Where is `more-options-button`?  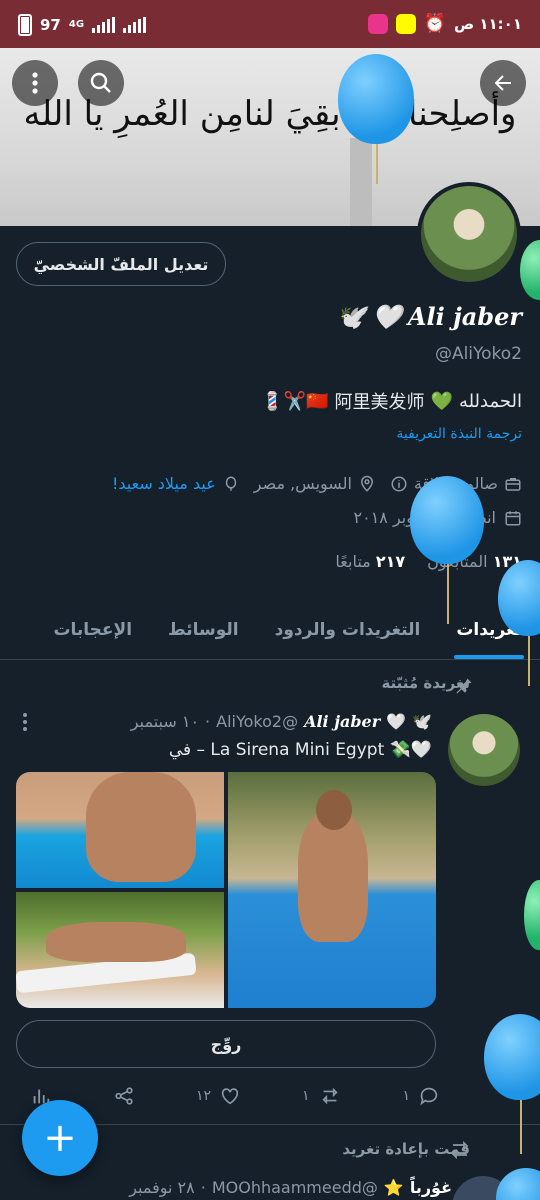
more-options-button is located at coordinates (35, 83).